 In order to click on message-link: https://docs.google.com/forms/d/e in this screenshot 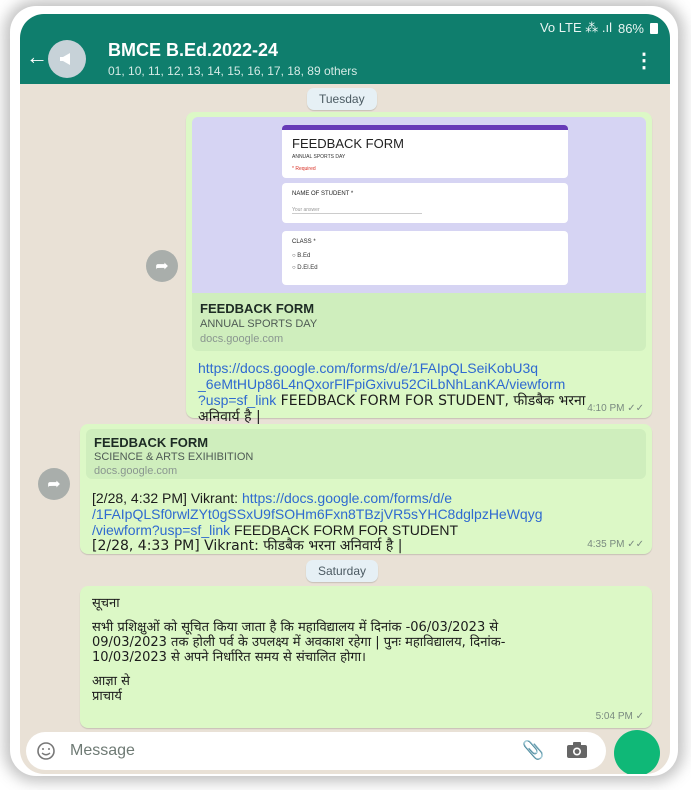, I will do `click(347, 498)`.